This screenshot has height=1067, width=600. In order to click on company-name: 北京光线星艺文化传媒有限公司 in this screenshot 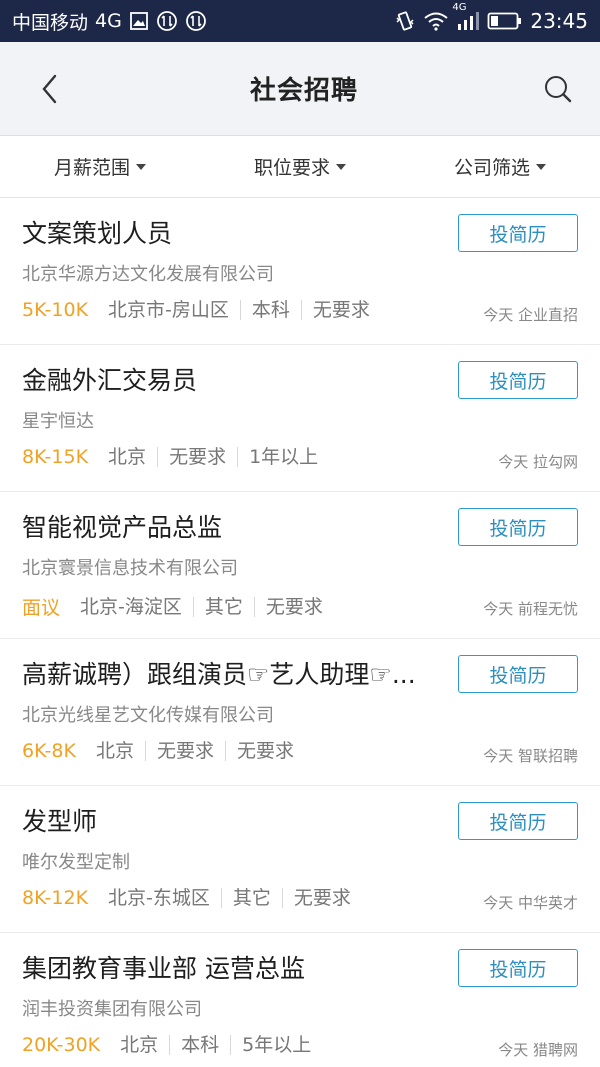, I will do `click(148, 715)`.